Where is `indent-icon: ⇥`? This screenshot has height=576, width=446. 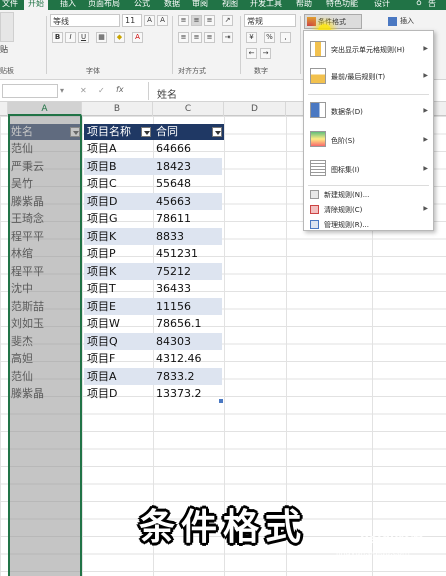
indent-icon: ⇥ is located at coordinates (227, 37).